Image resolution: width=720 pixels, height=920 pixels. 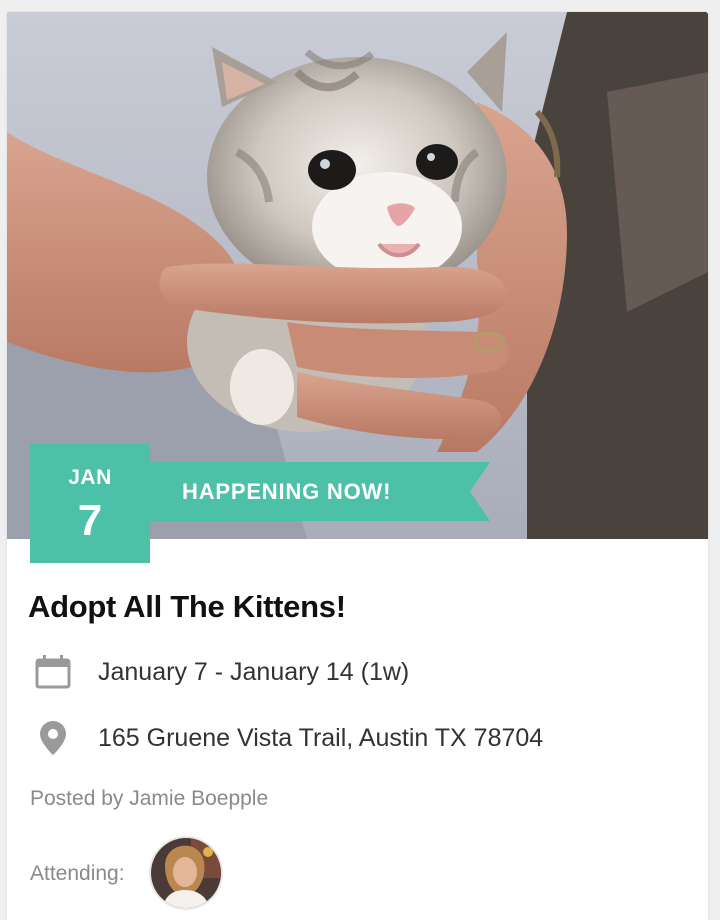 What do you see at coordinates (90, 520) in the screenshot?
I see `event-day: 7` at bounding box center [90, 520].